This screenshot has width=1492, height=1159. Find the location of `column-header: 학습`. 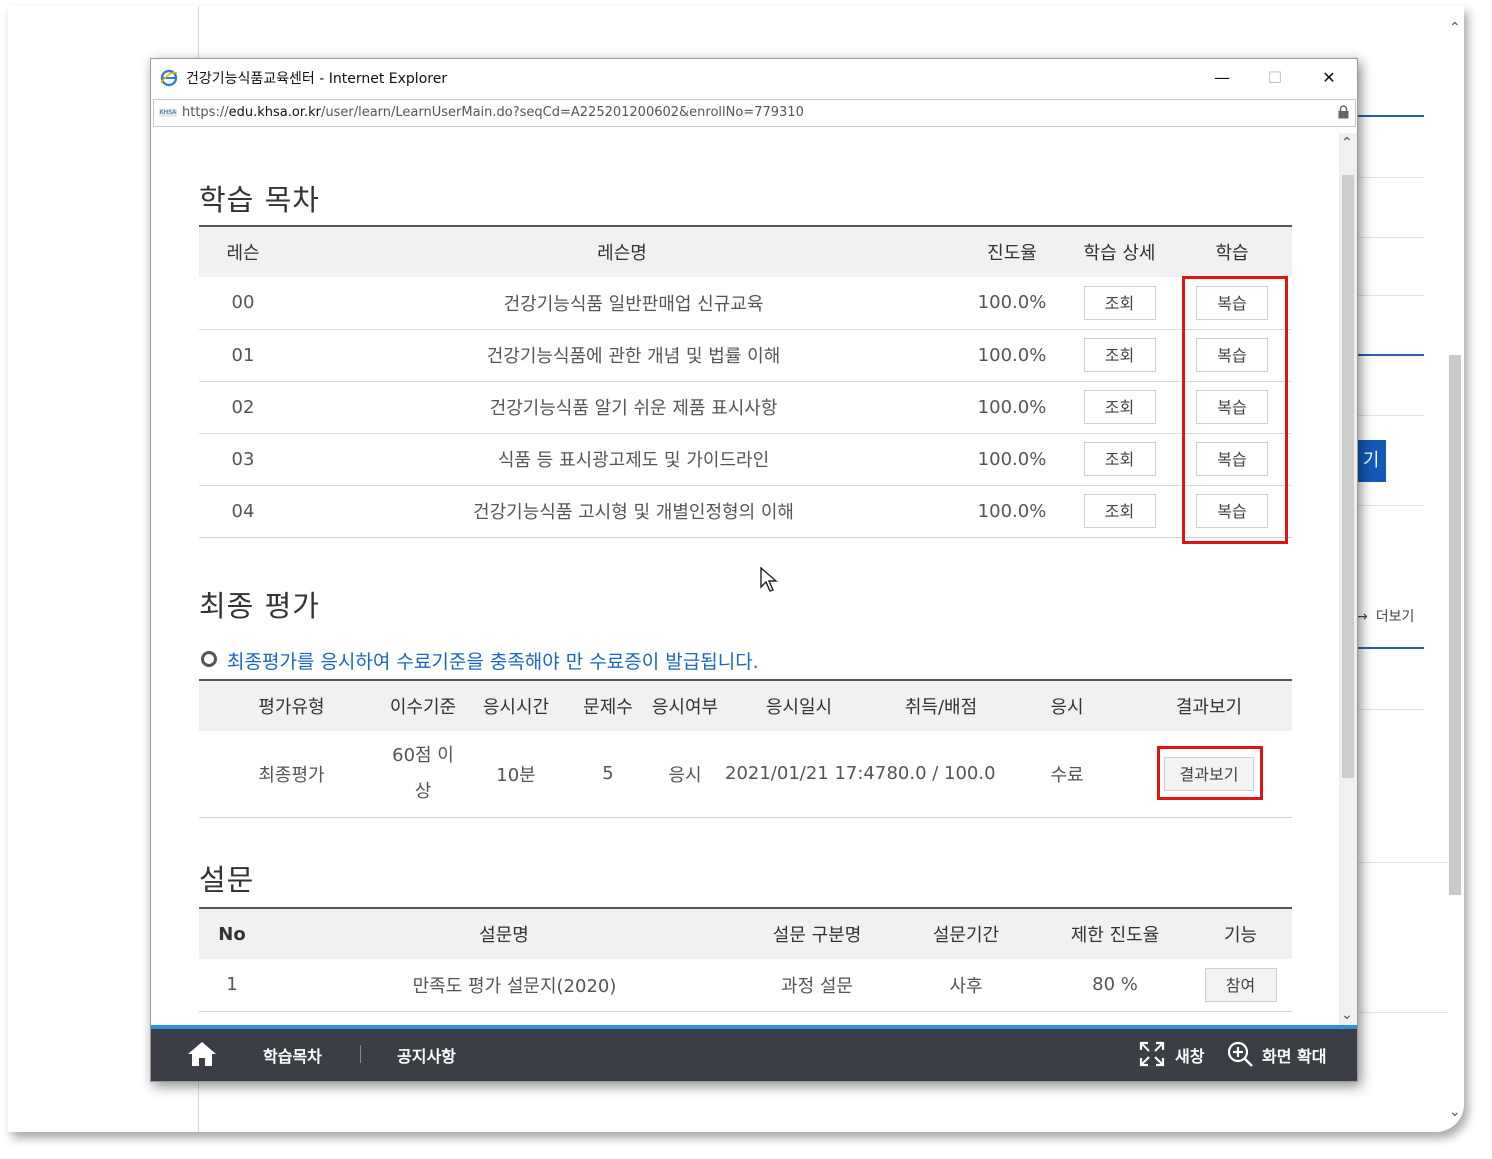

column-header: 학습 is located at coordinates (1232, 253).